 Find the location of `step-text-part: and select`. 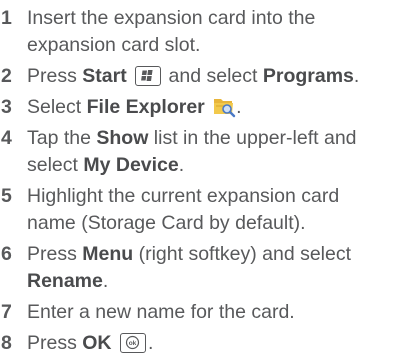

step-text-part: and select is located at coordinates (213, 76).